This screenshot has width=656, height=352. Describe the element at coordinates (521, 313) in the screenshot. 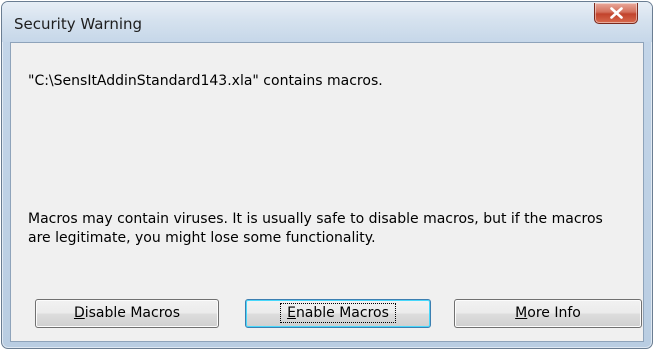

I see `more-info-accelerator: M` at that location.